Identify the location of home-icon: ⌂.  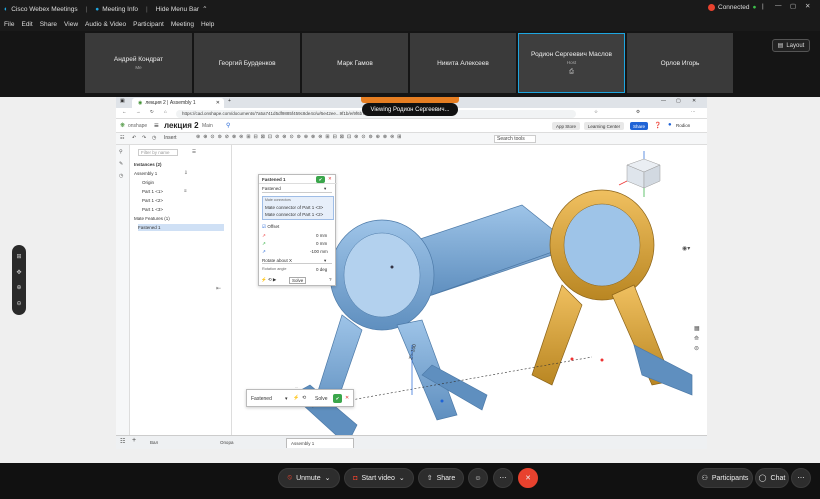
(165, 111).